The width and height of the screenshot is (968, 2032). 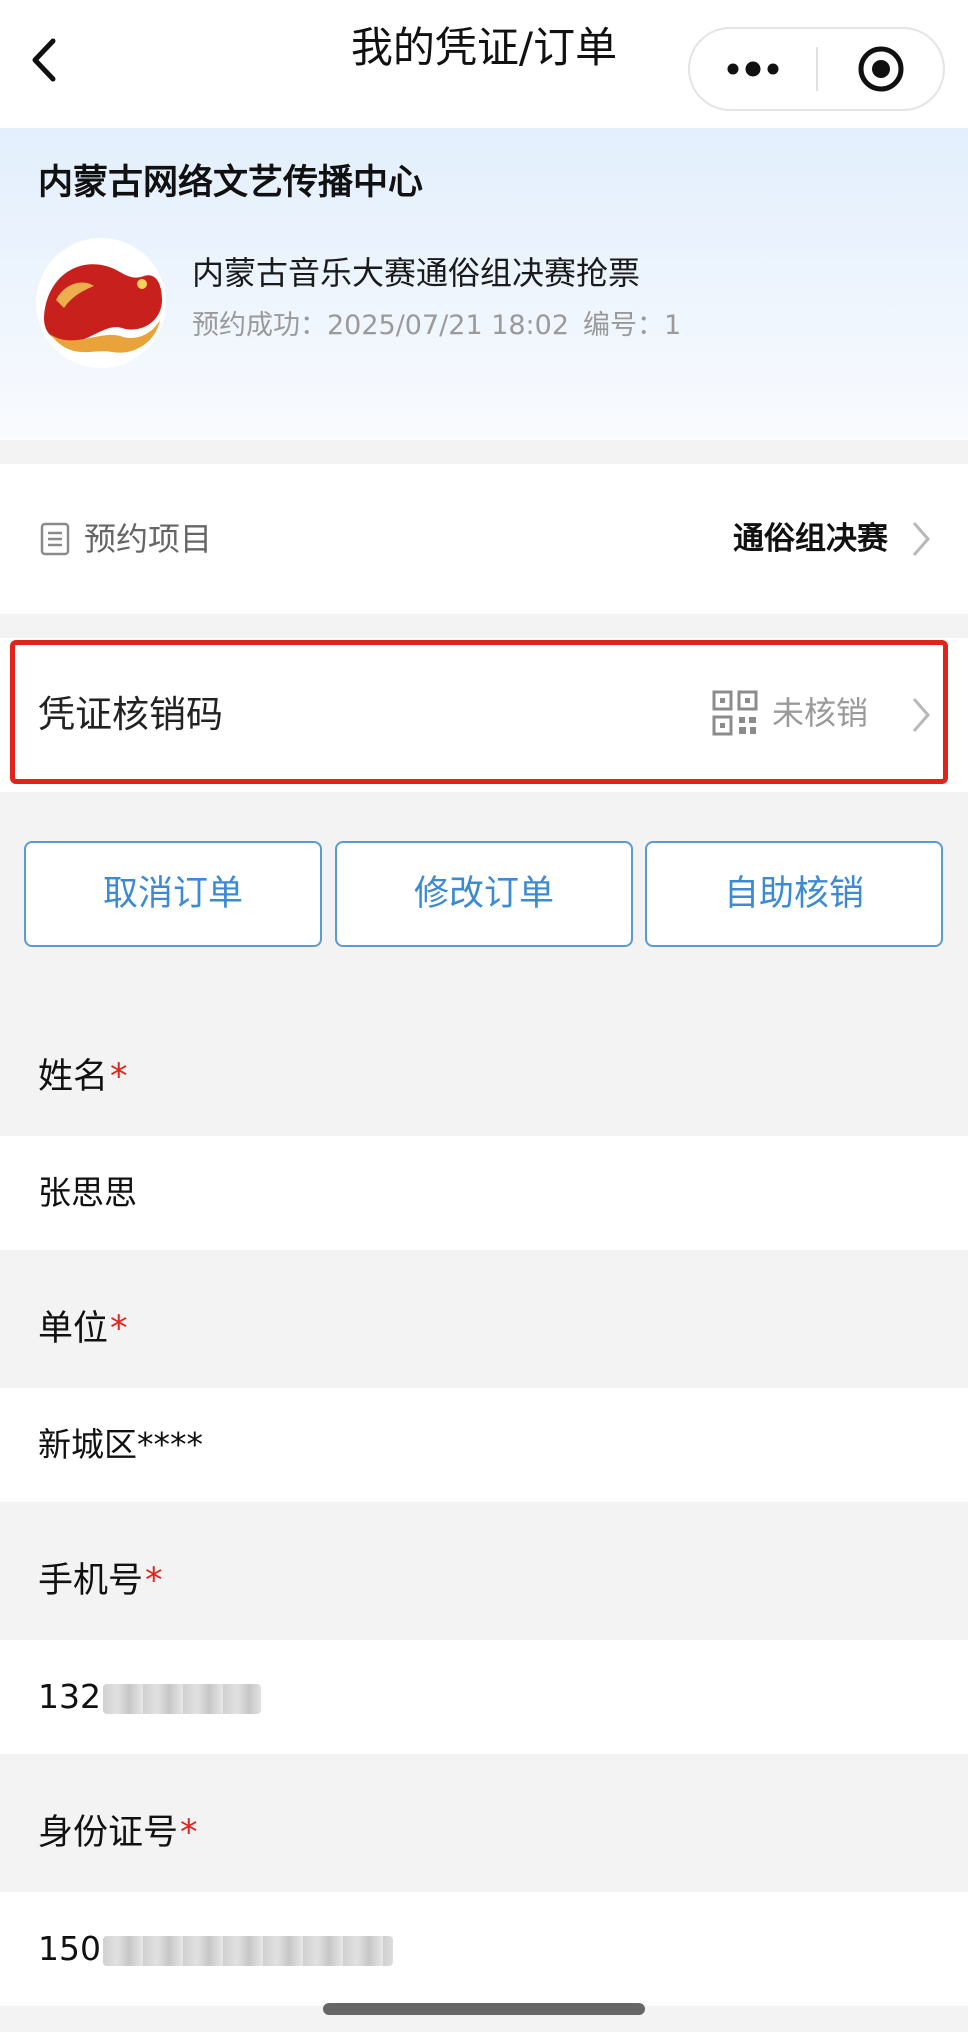 I want to click on target-circle-icon, so click(x=881, y=69).